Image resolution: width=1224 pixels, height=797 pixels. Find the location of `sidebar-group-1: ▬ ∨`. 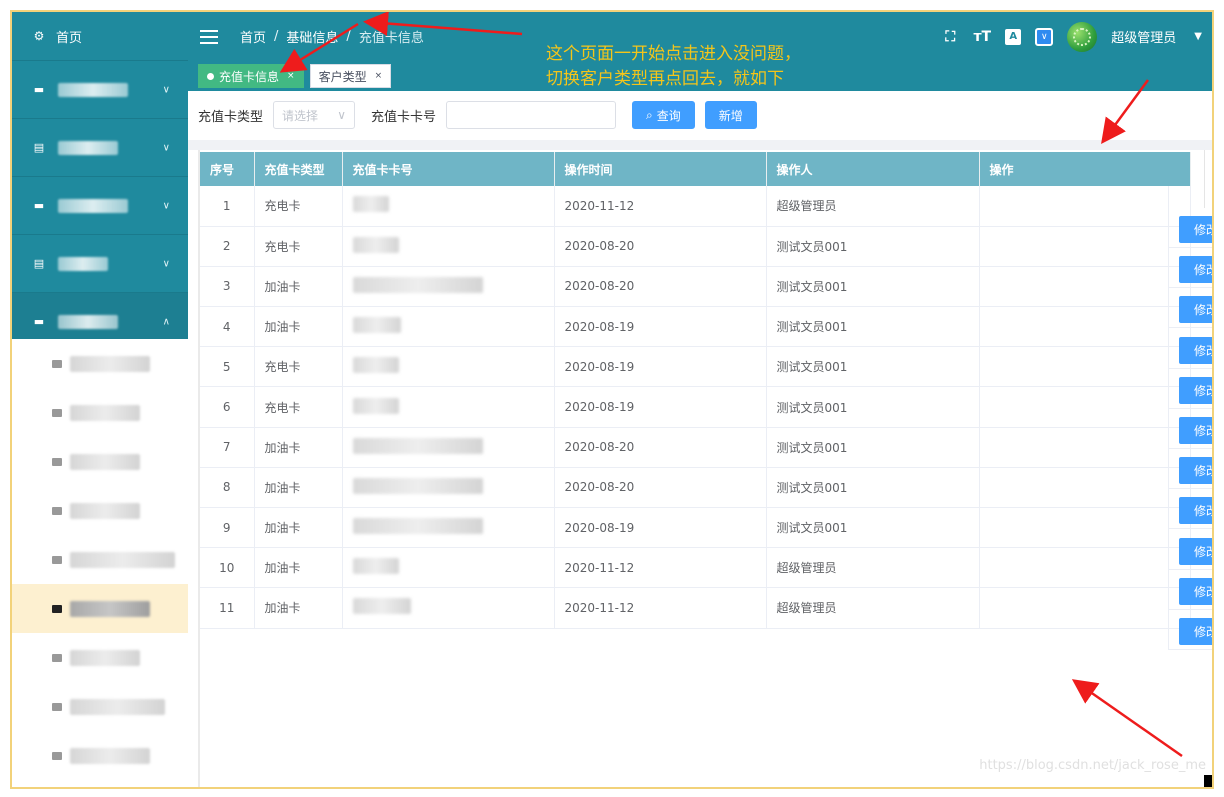

sidebar-group-1: ▬ ∨ is located at coordinates (100, 90).